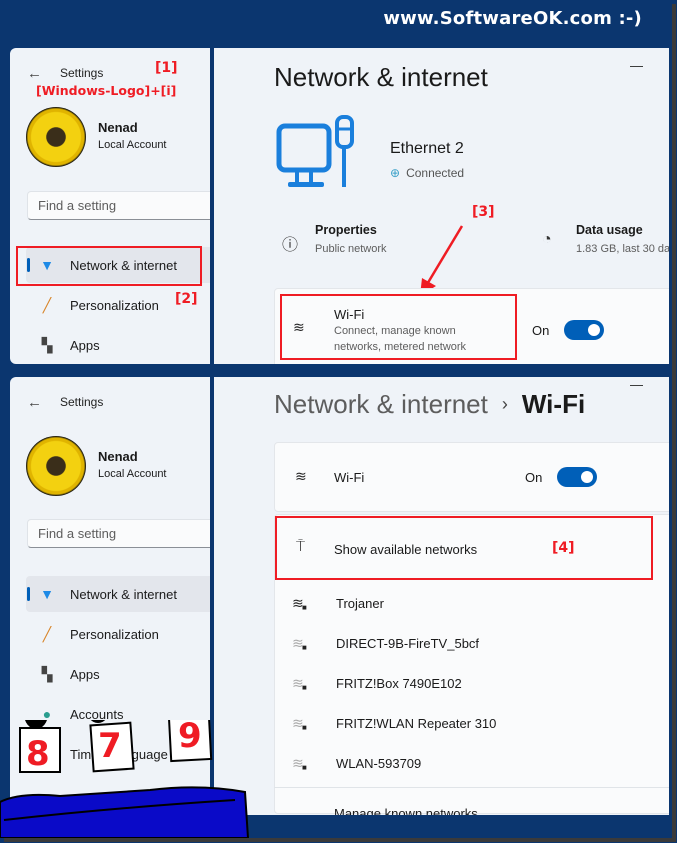  I want to click on annotation-step-3: [3], so click(483, 212).